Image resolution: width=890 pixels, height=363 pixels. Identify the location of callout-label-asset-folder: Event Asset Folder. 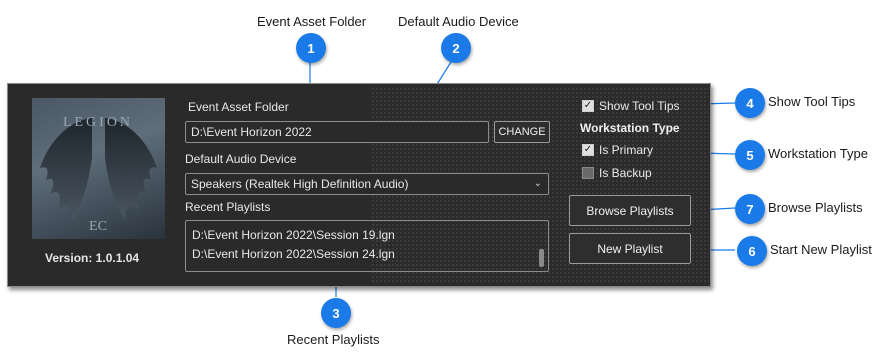
(312, 21).